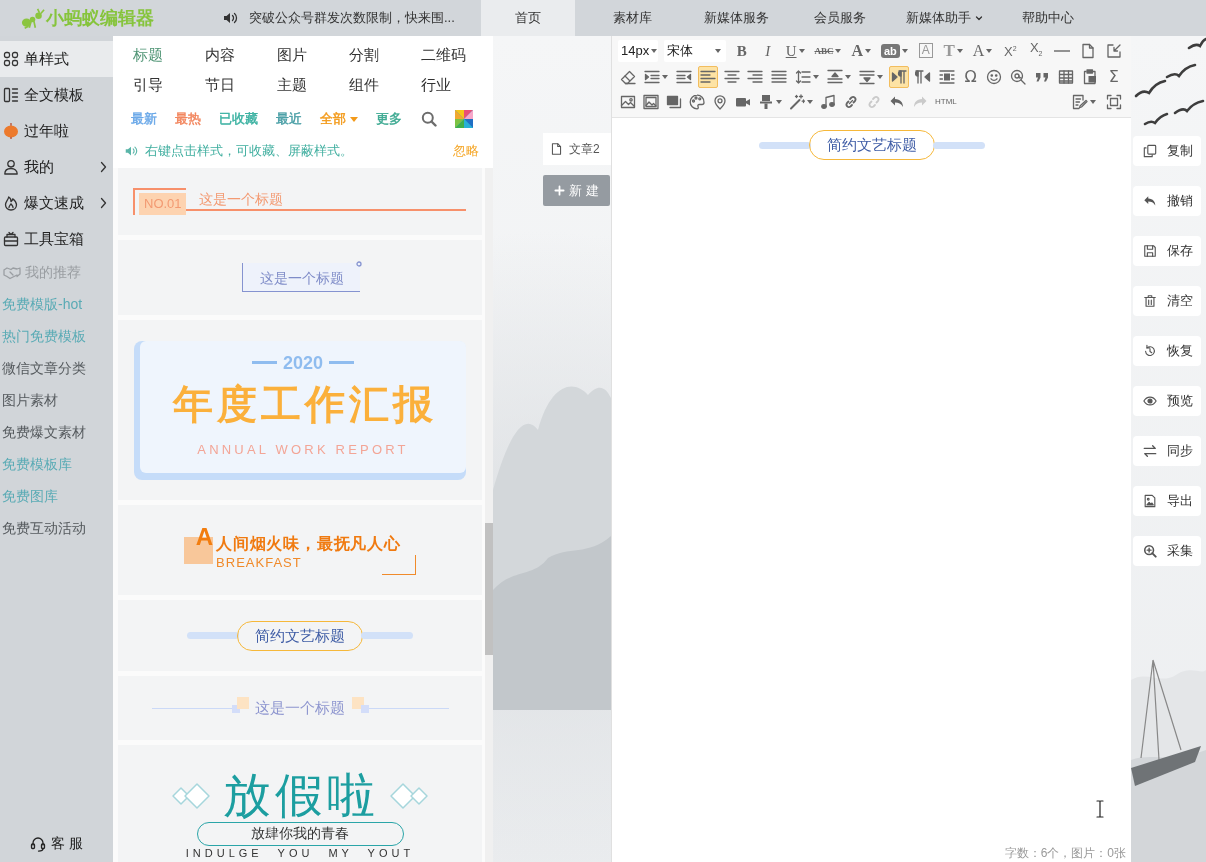 The width and height of the screenshot is (1206, 862). Describe the element at coordinates (894, 50) in the screenshot. I see `highlight-button: ab` at that location.